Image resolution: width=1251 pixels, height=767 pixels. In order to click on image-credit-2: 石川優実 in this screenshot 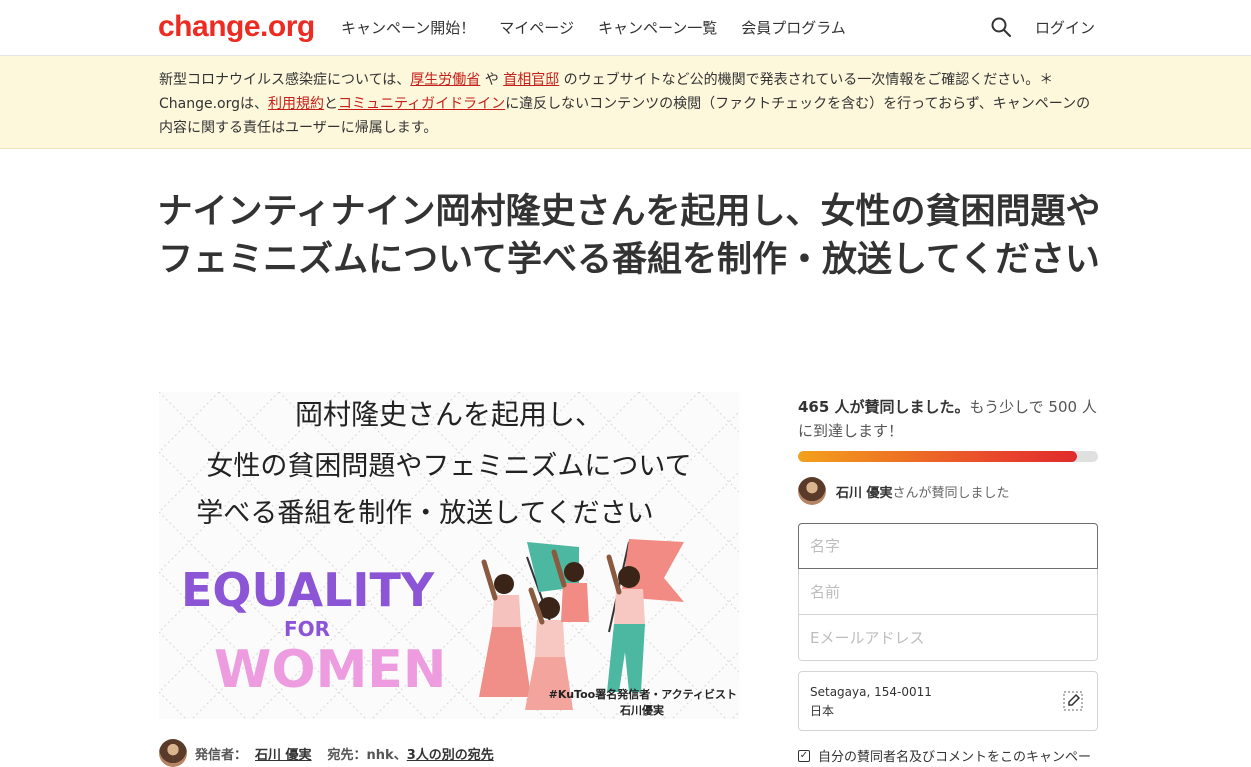, I will do `click(641, 710)`.